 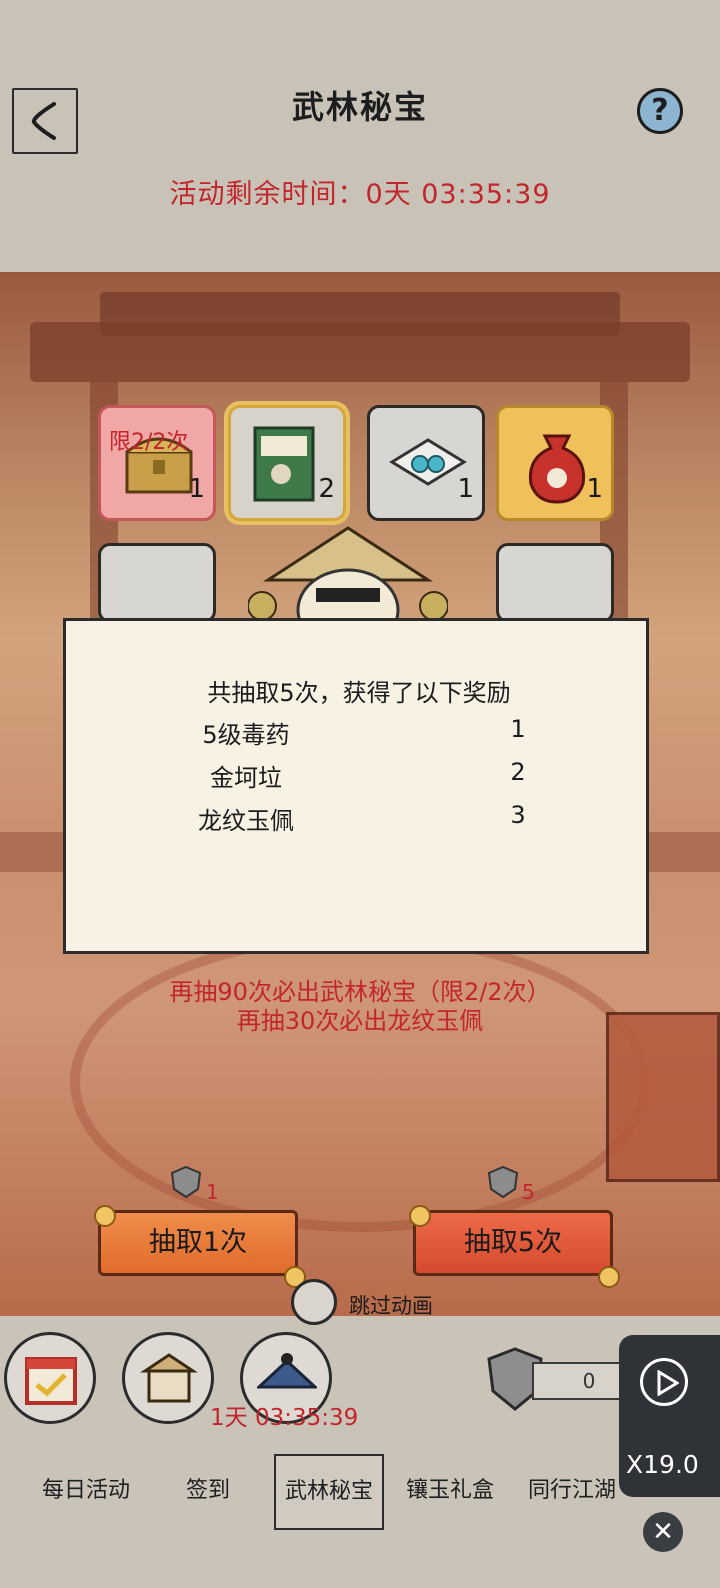 I want to click on tab-wulin-treasure: 武林秘宝, so click(x=329, y=1492).